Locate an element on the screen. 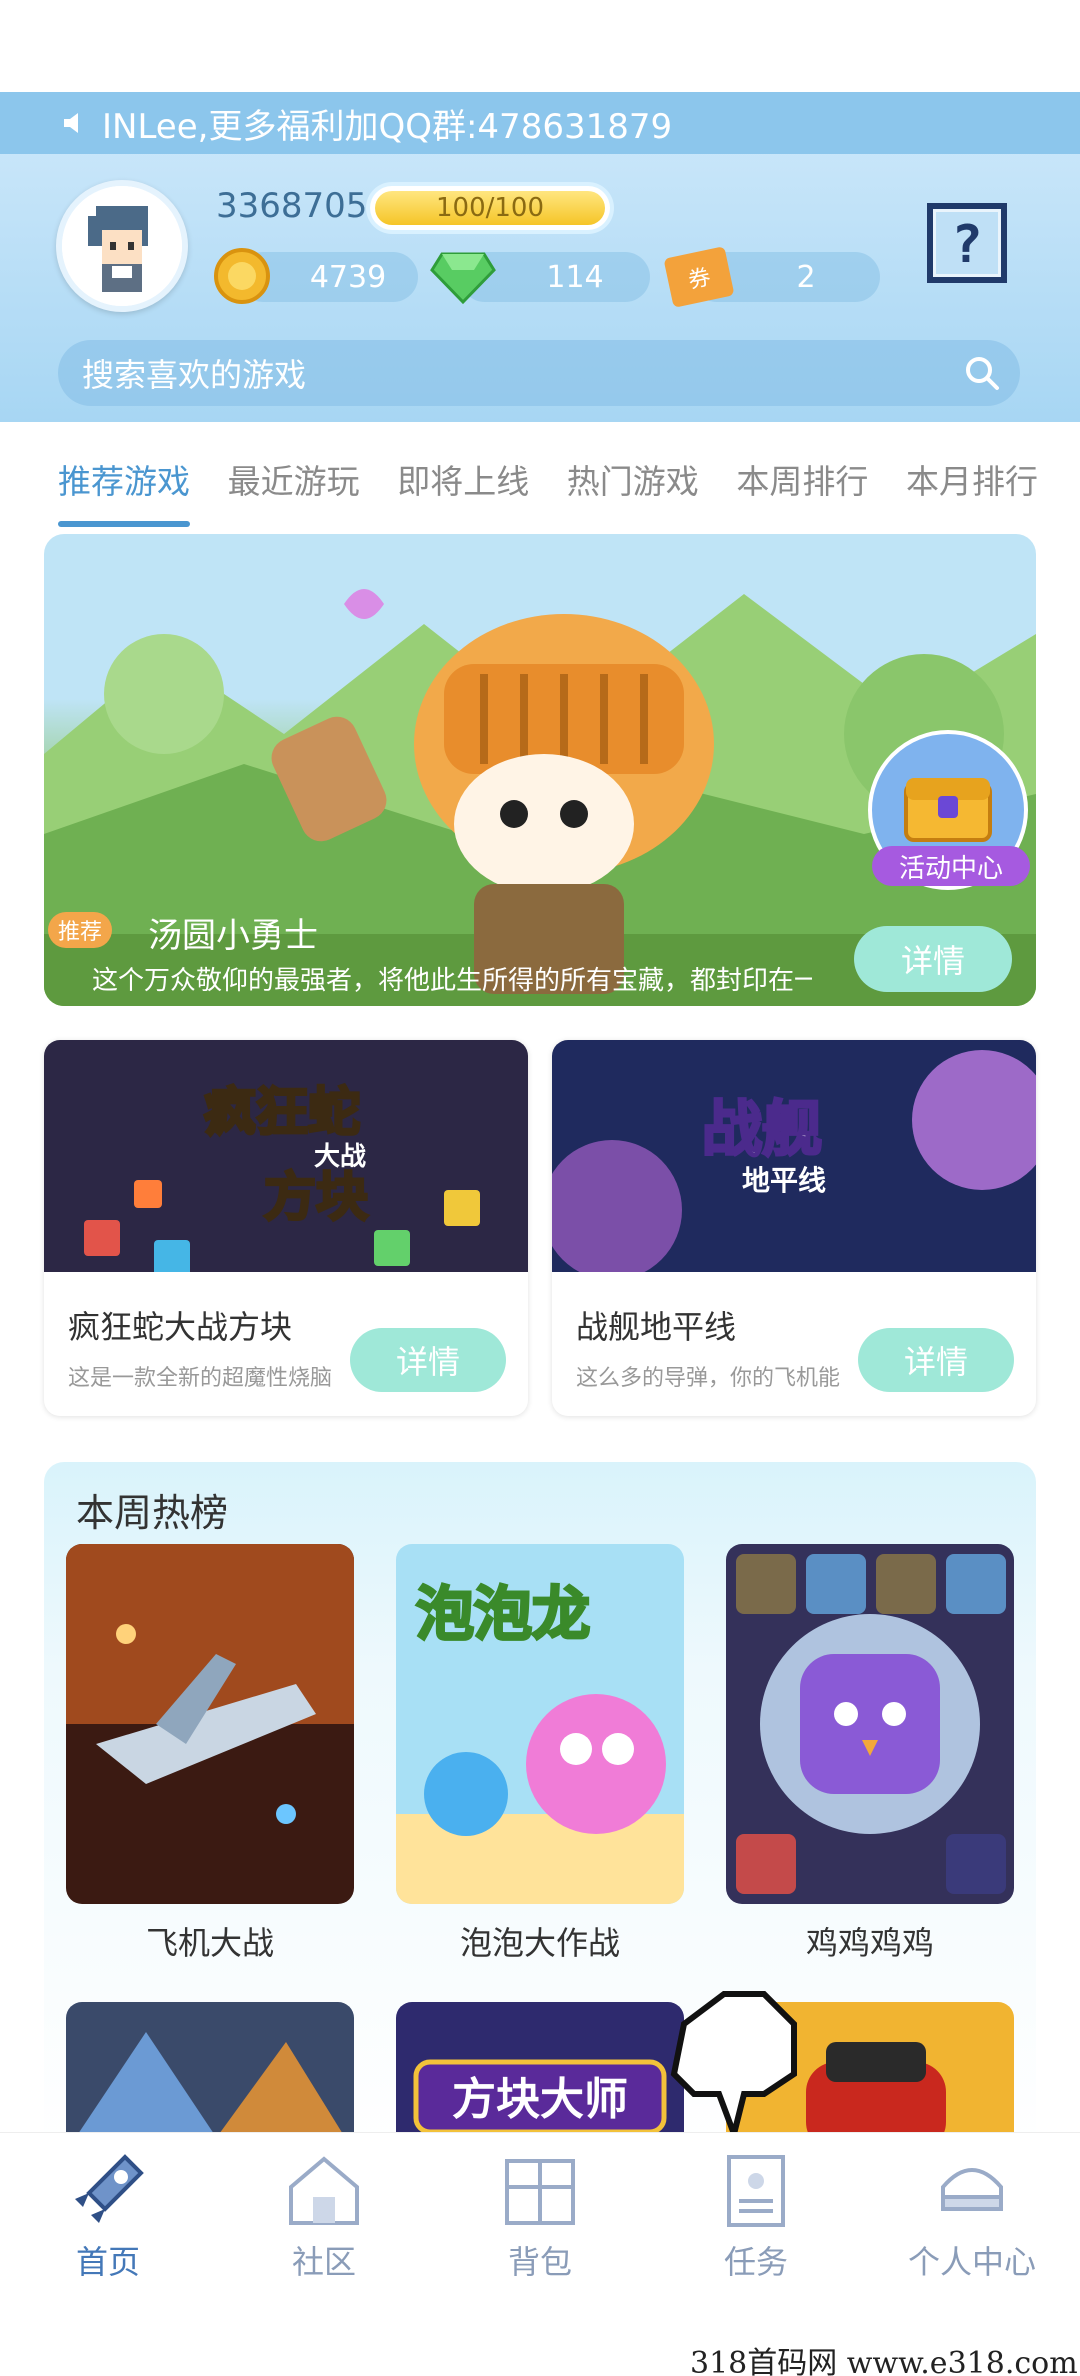  nav-backpack: 背包 is located at coordinates (540, 2215).